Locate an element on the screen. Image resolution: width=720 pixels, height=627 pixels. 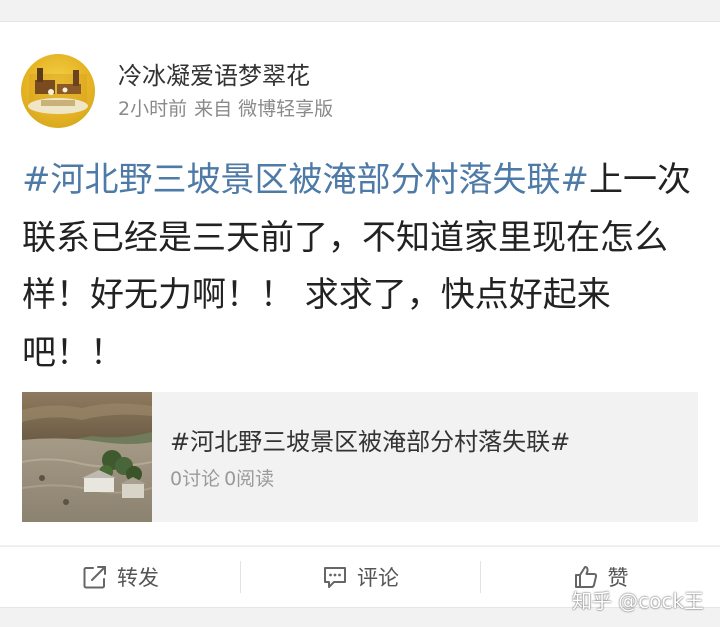
comment-button: 评论 is located at coordinates (360, 577).